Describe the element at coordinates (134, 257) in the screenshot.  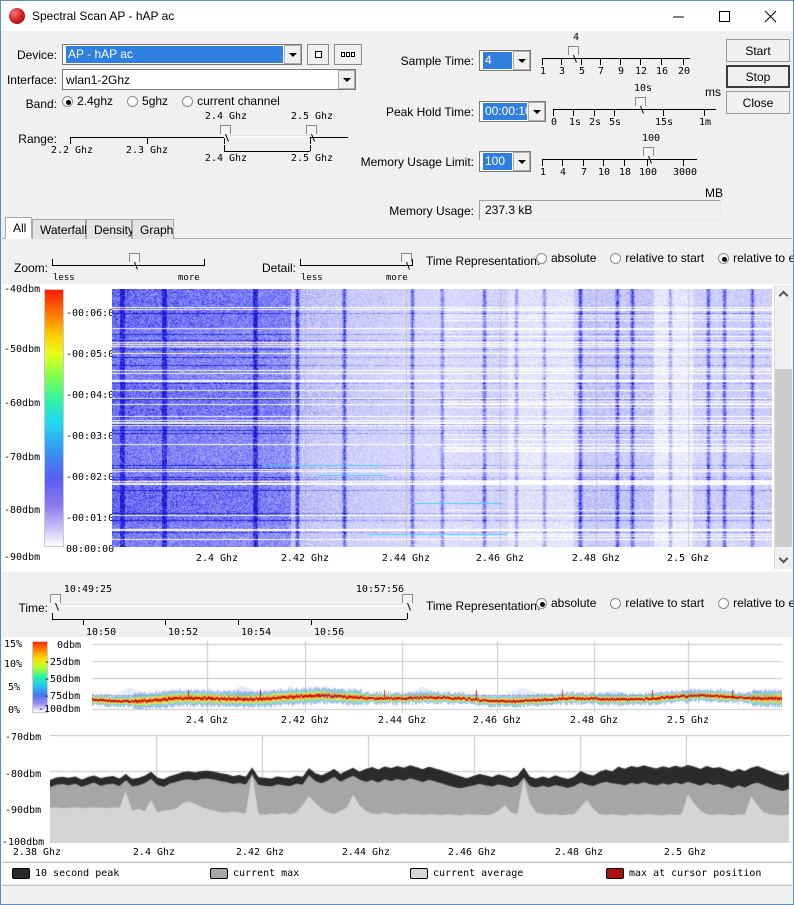
I see `zoom-slider-thumb` at that location.